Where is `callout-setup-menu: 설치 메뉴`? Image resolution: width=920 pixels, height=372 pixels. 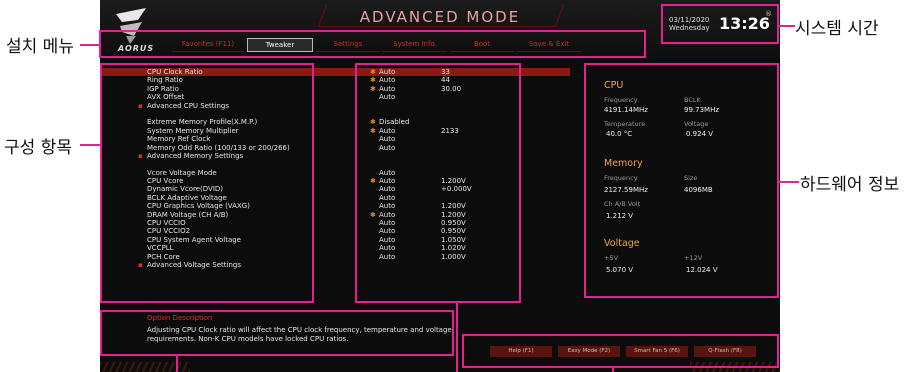
callout-setup-menu: 설치 메뉴 is located at coordinates (40, 47).